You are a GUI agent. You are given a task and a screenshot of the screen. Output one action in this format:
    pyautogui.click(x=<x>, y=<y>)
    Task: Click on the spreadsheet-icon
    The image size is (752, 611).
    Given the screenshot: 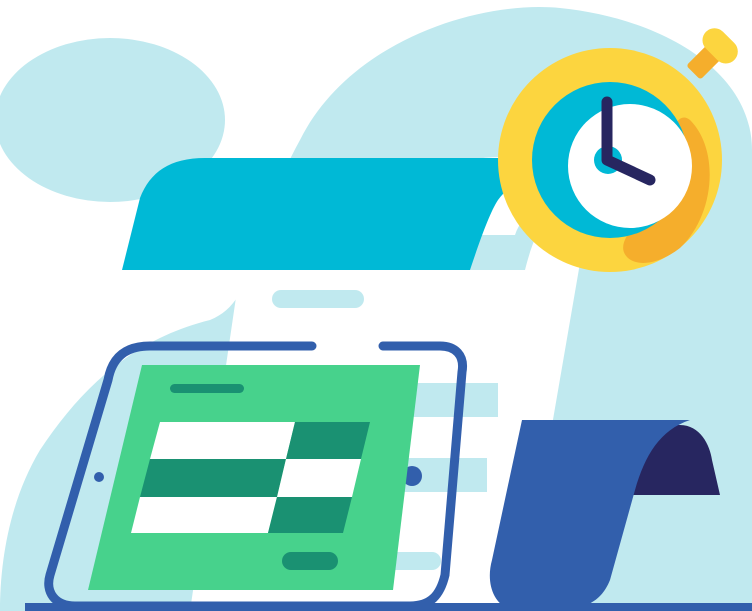 What is the action you would take?
    pyautogui.click(x=250, y=477)
    